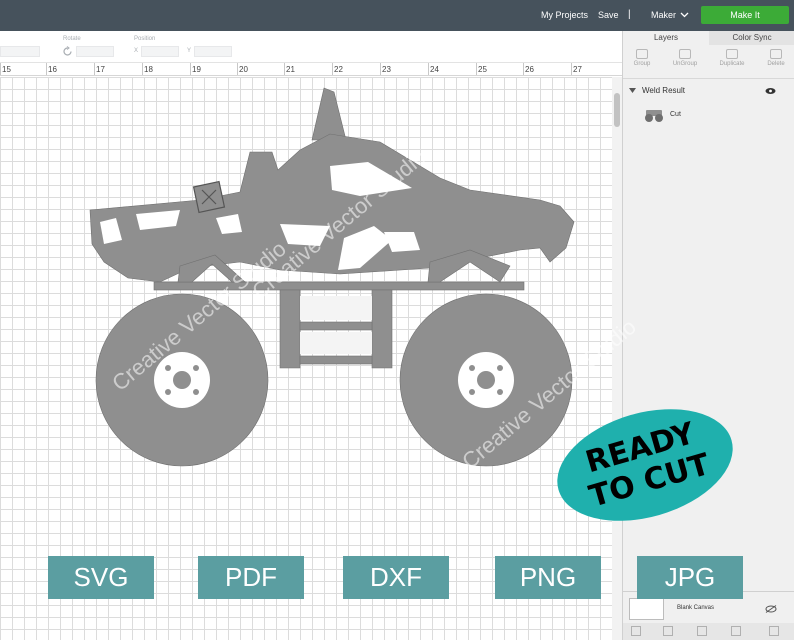 The height and width of the screenshot is (640, 794). Describe the element at coordinates (101, 577) in the screenshot. I see `format-svg: SVG` at that location.